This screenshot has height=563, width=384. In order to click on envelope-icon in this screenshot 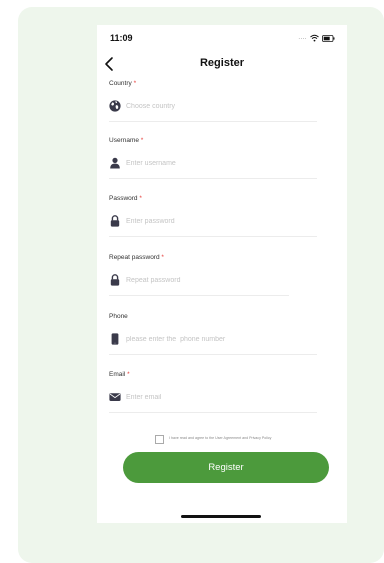, I will do `click(115, 397)`.